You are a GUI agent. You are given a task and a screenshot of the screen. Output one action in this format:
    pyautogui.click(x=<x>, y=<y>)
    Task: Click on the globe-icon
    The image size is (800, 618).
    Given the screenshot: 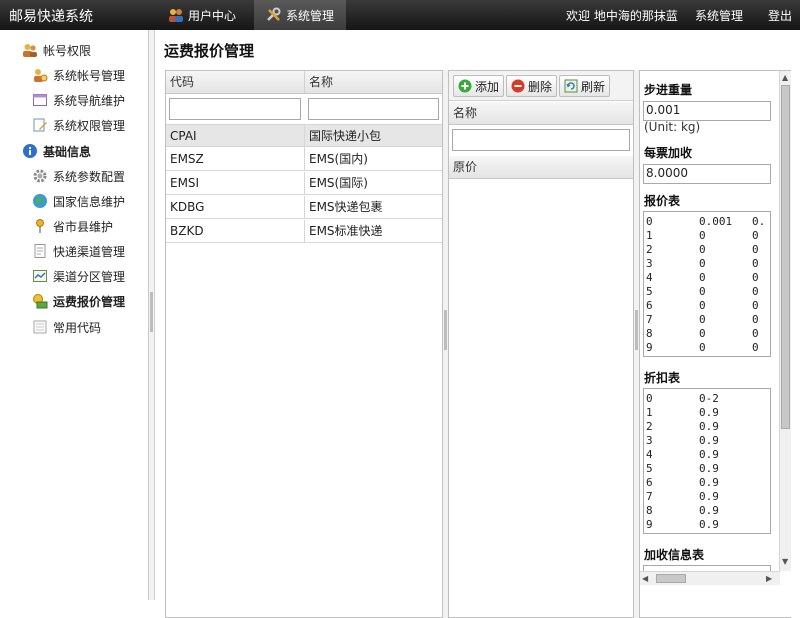 What is the action you would take?
    pyautogui.click(x=40, y=201)
    